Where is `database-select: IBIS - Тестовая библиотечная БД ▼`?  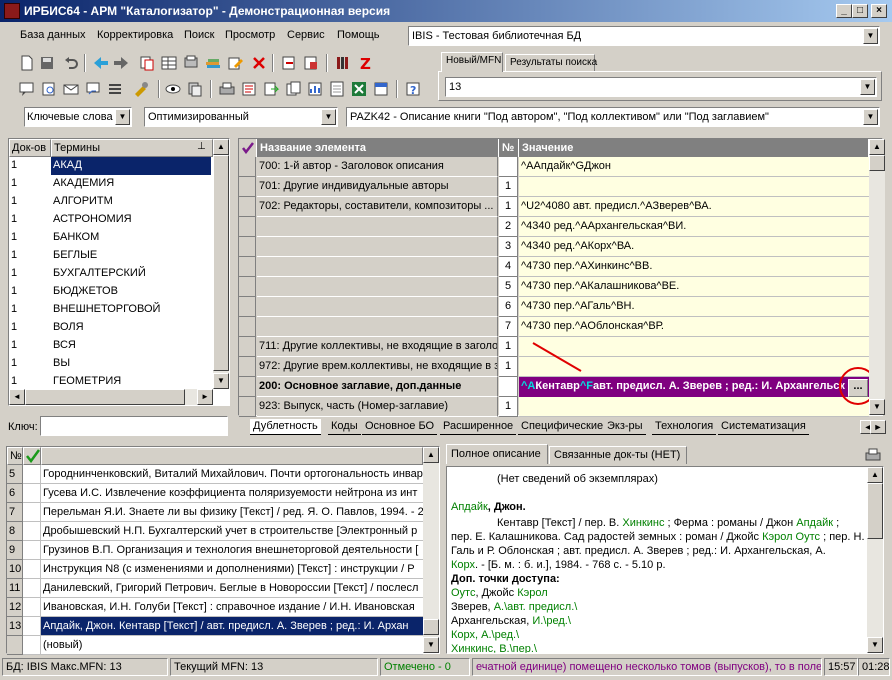 database-select: IBIS - Тестовая библиотечная БД ▼ is located at coordinates (644, 36).